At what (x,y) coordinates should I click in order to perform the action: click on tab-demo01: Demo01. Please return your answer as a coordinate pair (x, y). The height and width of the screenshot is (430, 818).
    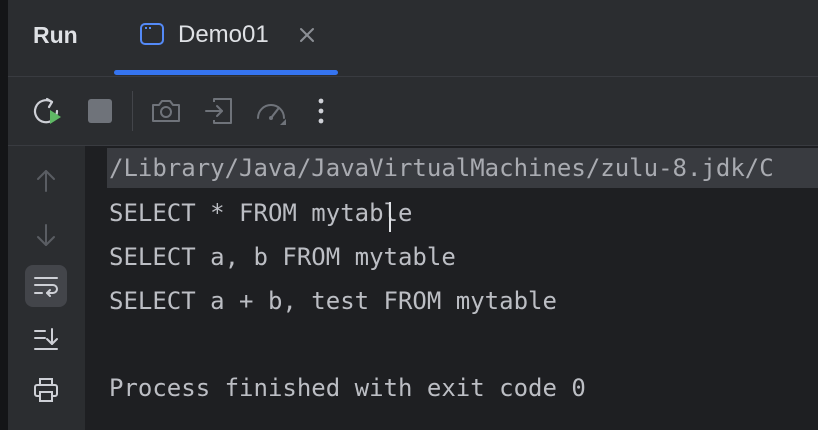
    Looking at the image, I should click on (226, 38).